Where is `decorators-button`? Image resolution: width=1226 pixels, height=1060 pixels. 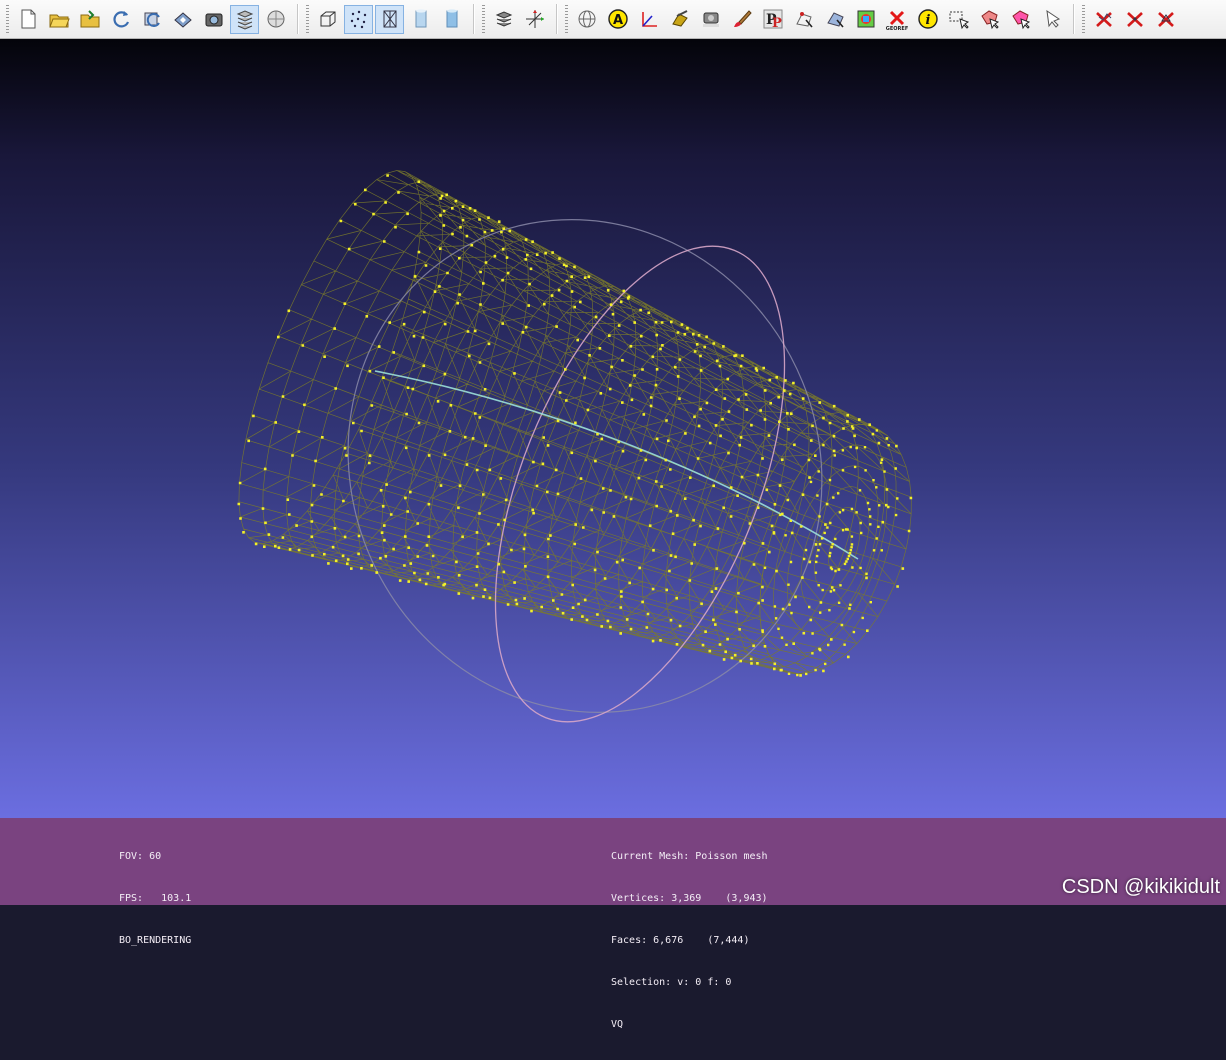 decorators-button is located at coordinates (275, 19).